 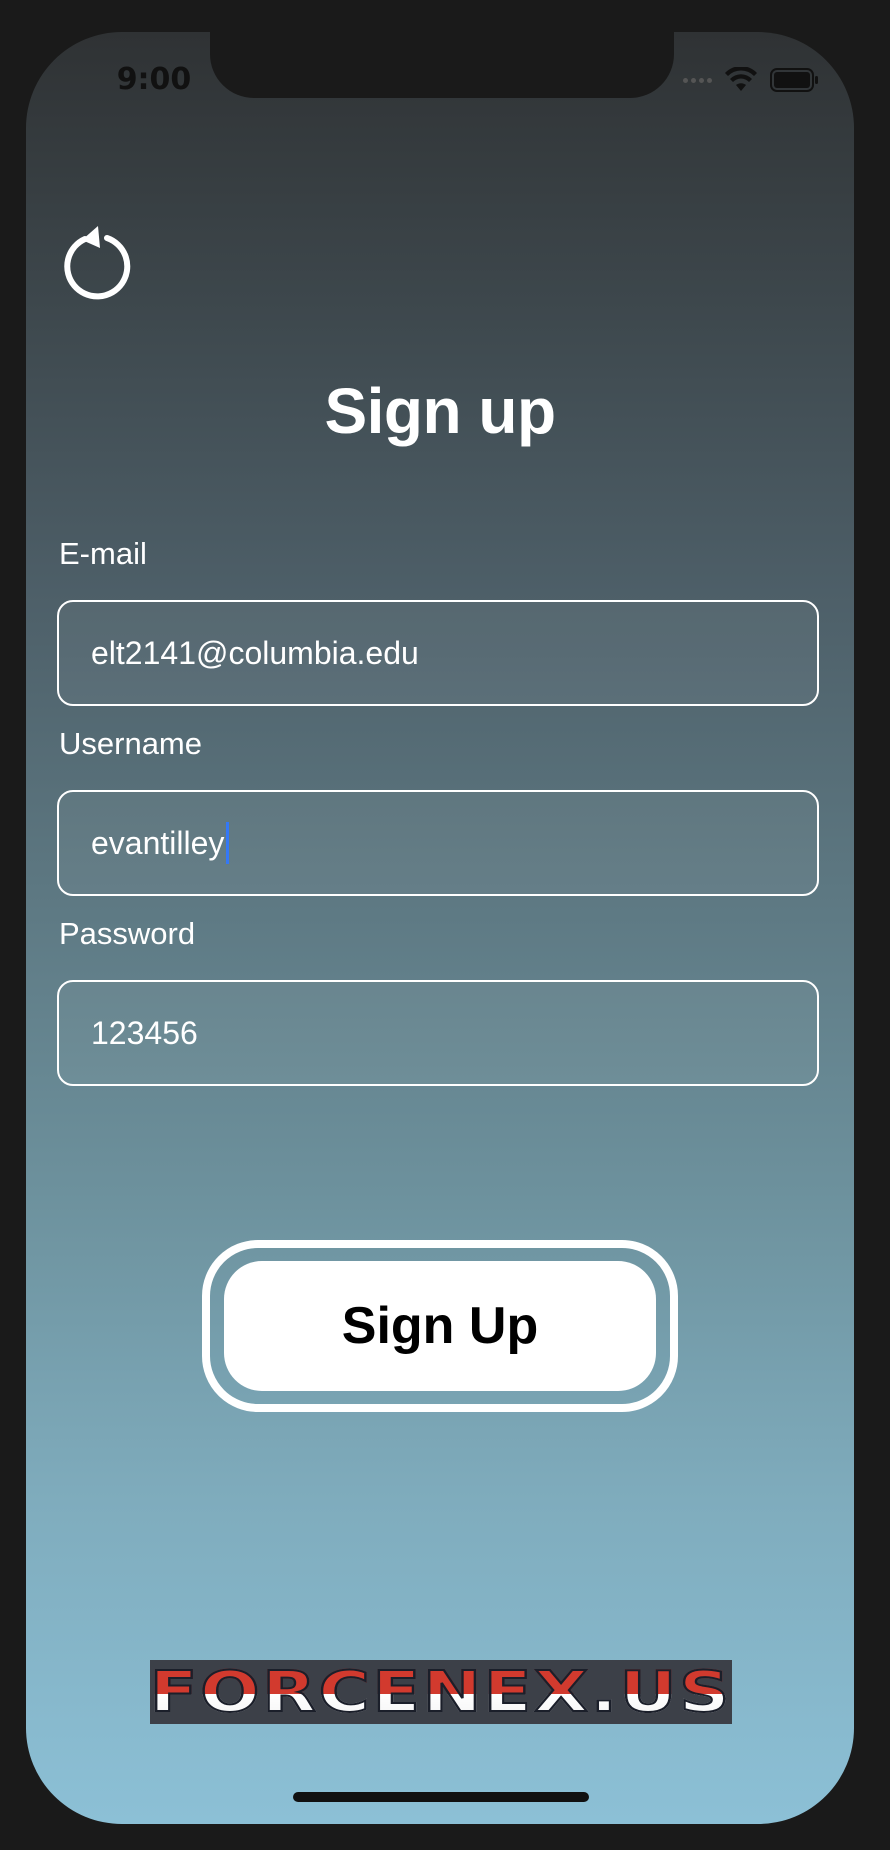 I want to click on battery-icon, so click(x=795, y=80).